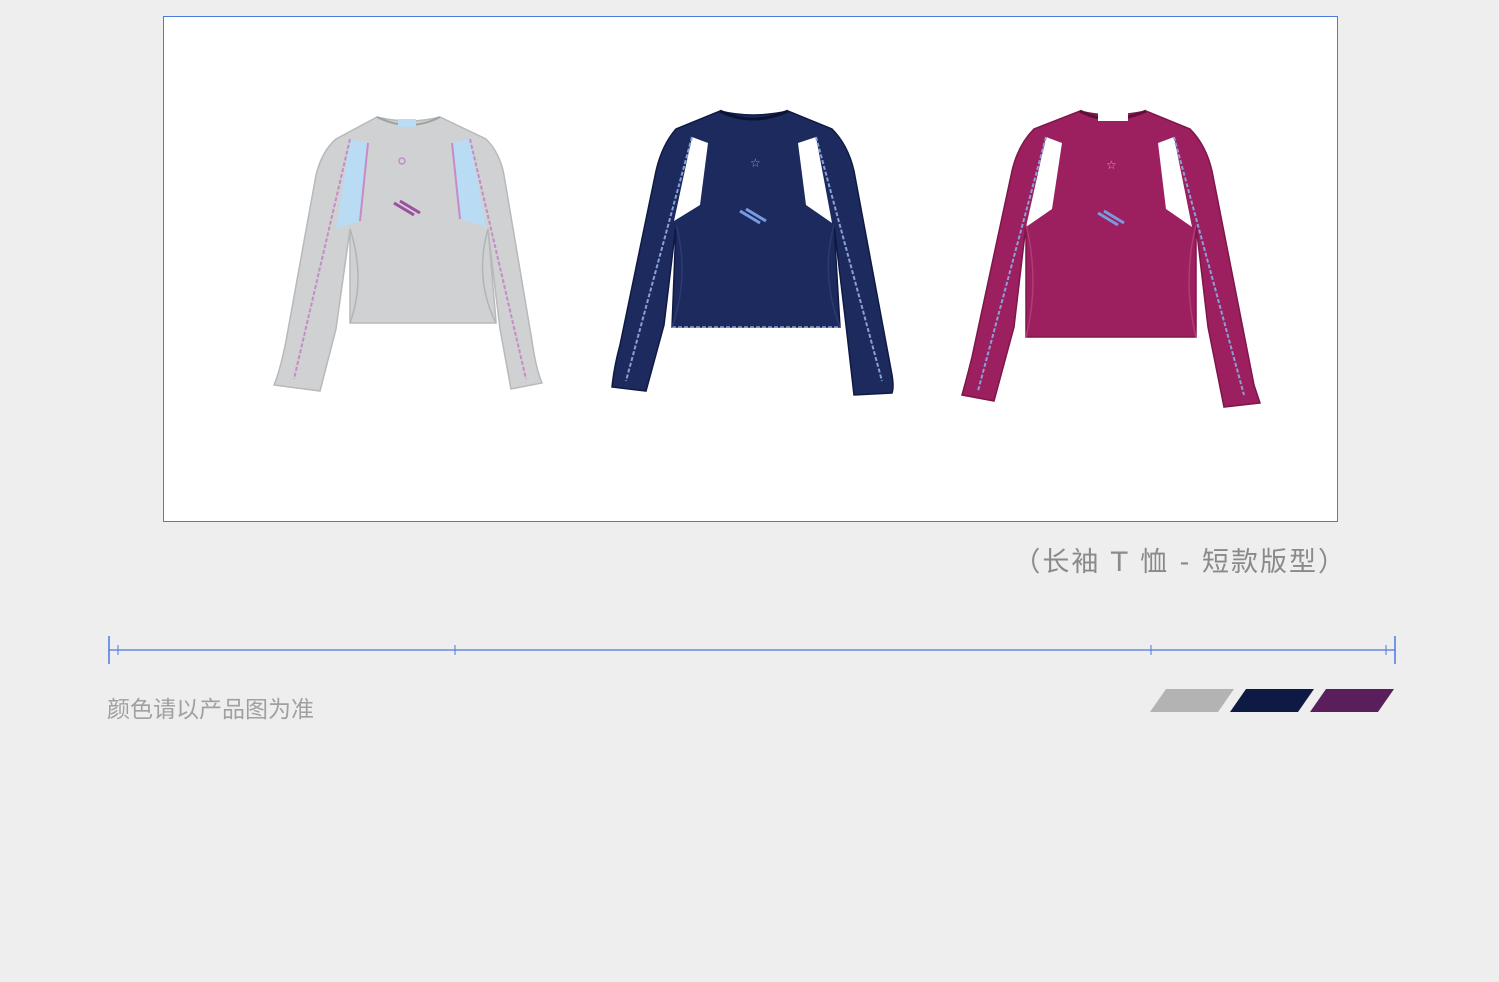 The width and height of the screenshot is (1499, 982). Describe the element at coordinates (1111, 258) in the screenshot. I see `magenta-long-sleeve-shirt: ☆` at that location.